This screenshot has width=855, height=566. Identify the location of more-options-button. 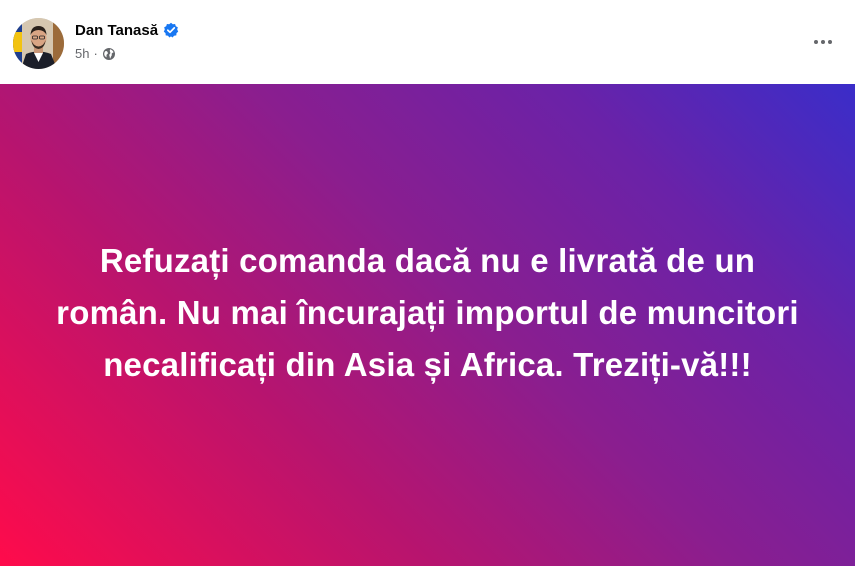
(823, 42).